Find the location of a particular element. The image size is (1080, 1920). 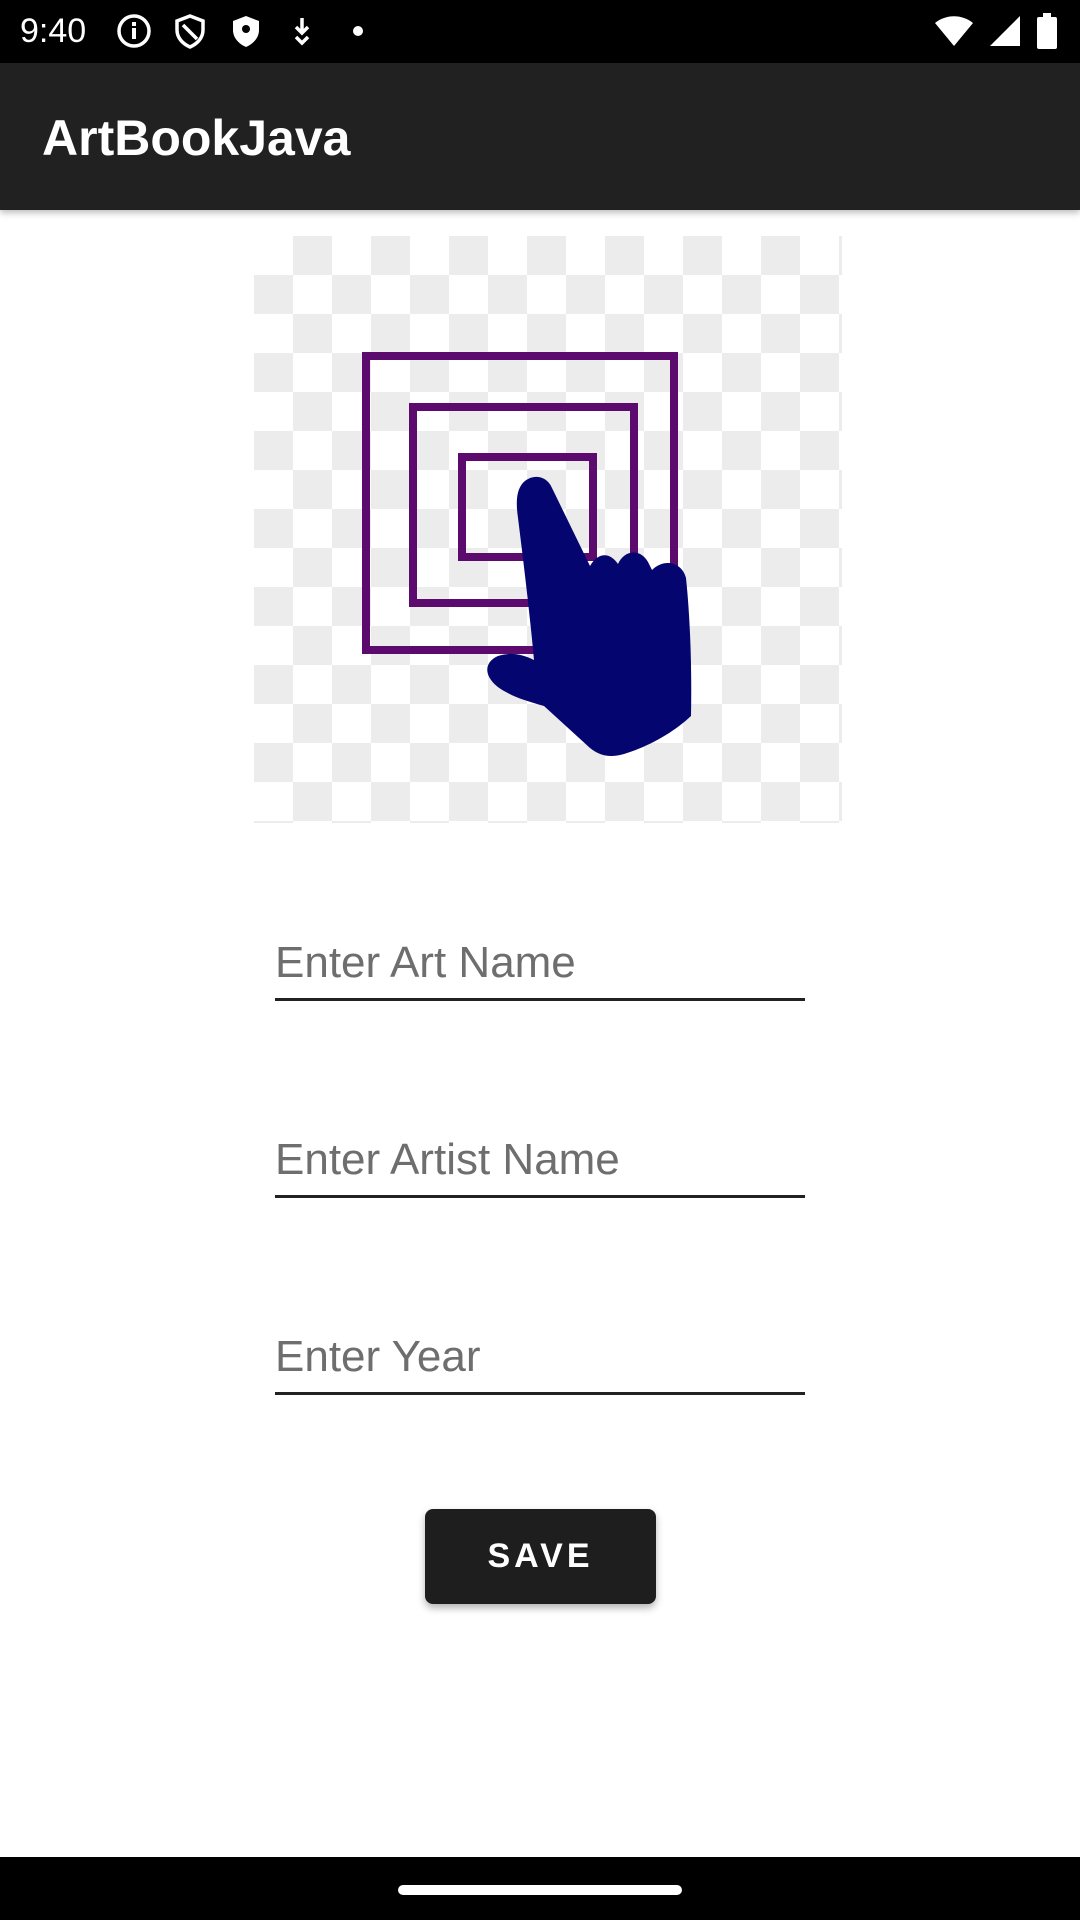

shield-filled-icon is located at coordinates (246, 31).